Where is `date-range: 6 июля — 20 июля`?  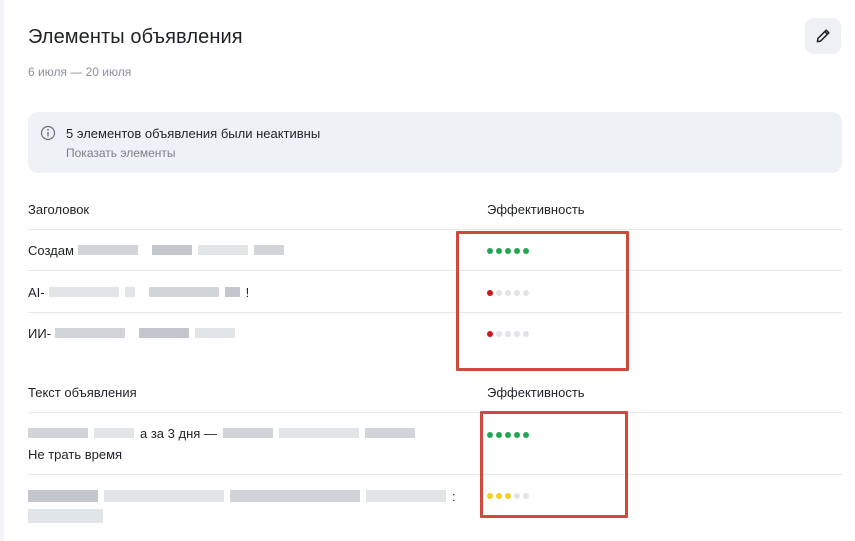
date-range: 6 июля — 20 июля is located at coordinates (80, 72).